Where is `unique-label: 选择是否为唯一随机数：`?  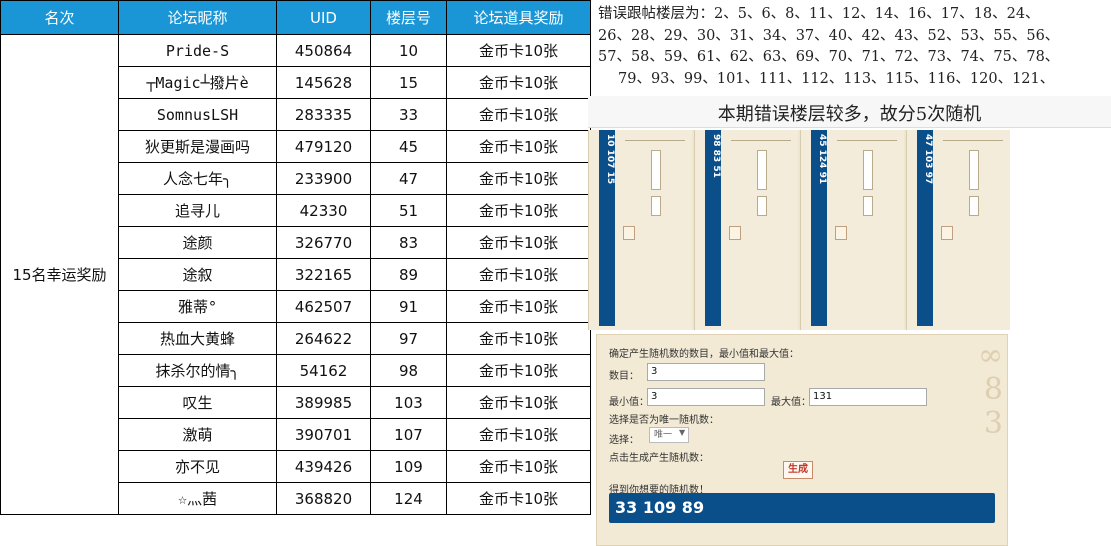
unique-label: 选择是否为唯一随机数： is located at coordinates (664, 420).